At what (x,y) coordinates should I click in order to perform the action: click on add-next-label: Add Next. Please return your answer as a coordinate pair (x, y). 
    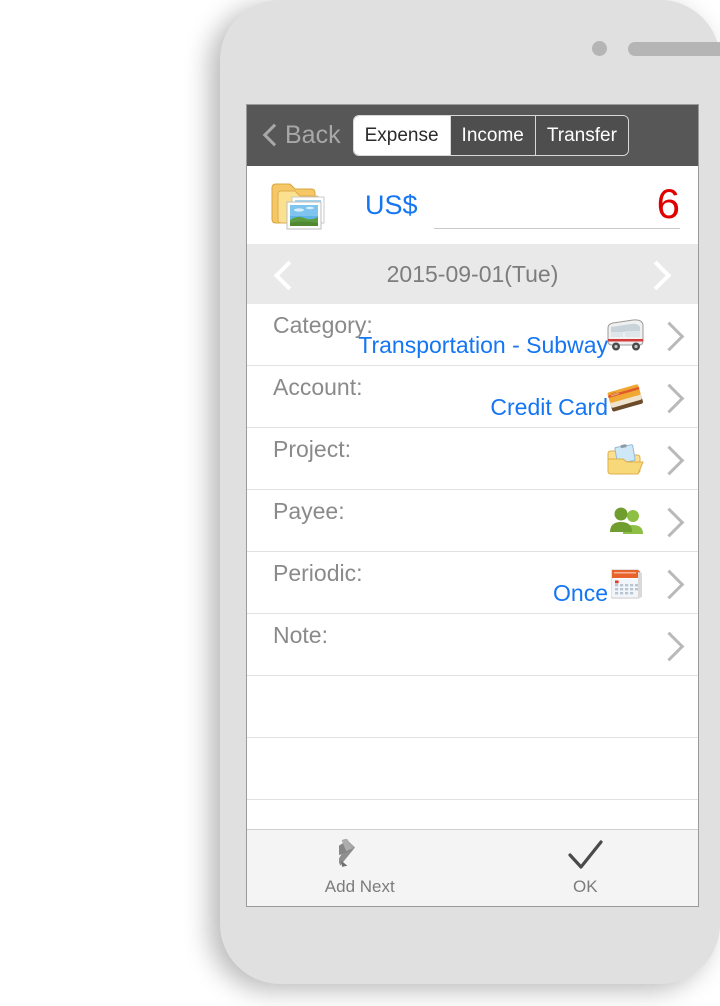
    Looking at the image, I should click on (359, 886).